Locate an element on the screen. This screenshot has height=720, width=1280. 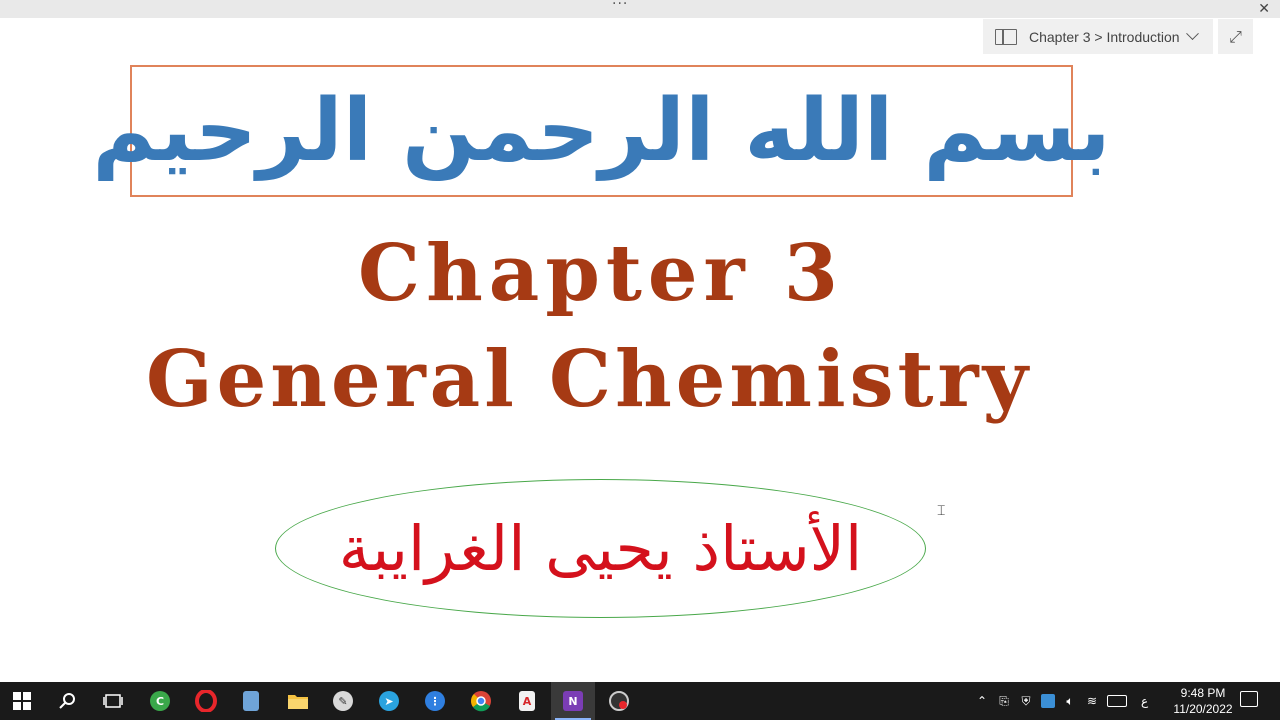
task-view-icon is located at coordinates (113, 701).